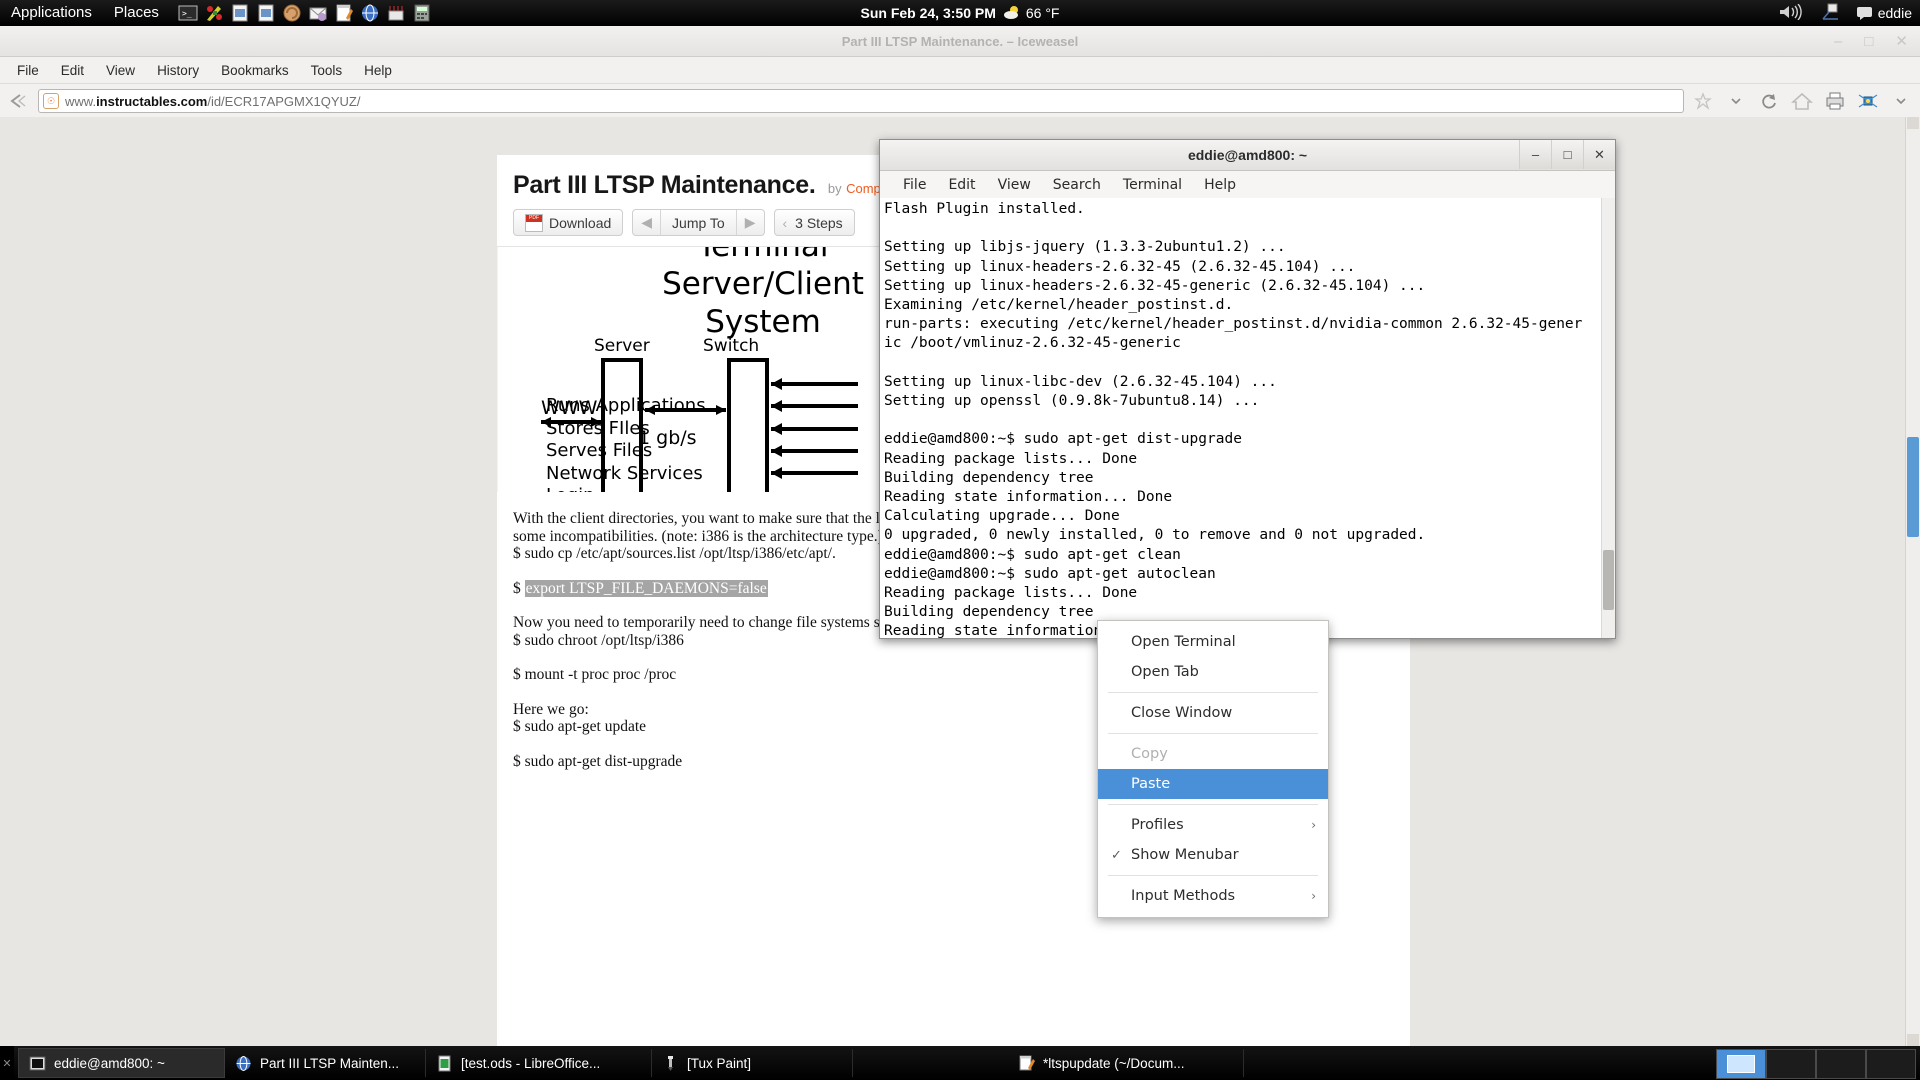 This screenshot has height=1080, width=1920. I want to click on terminal-maximize-button: □, so click(1567, 154).